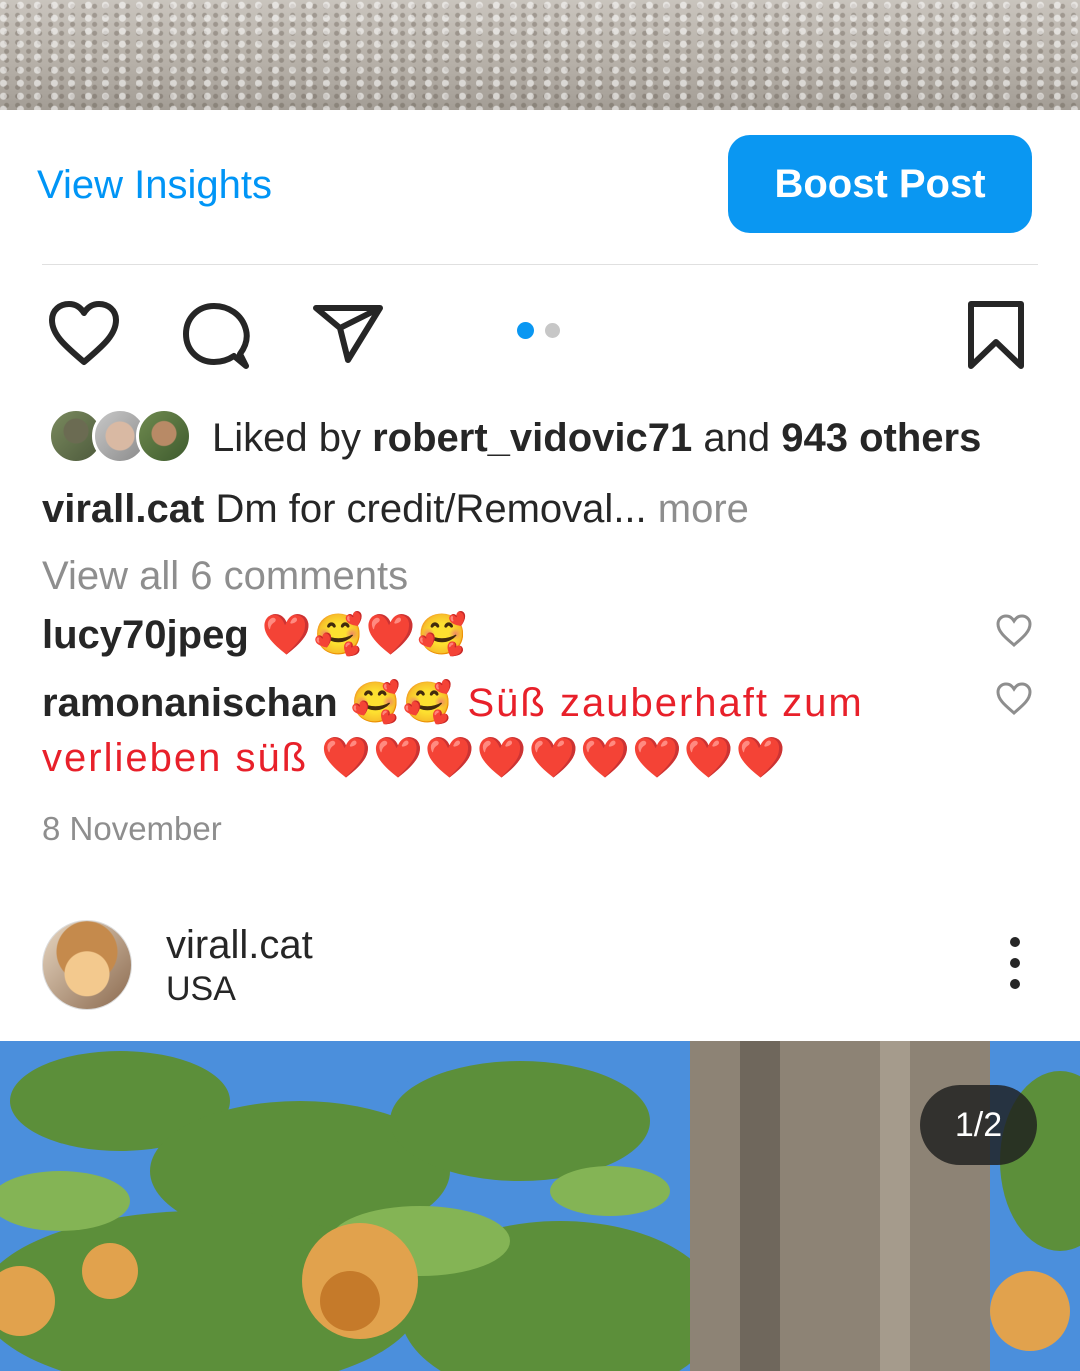 The image size is (1080, 1371). I want to click on next-post-header: virall.cat USA, so click(540, 965).